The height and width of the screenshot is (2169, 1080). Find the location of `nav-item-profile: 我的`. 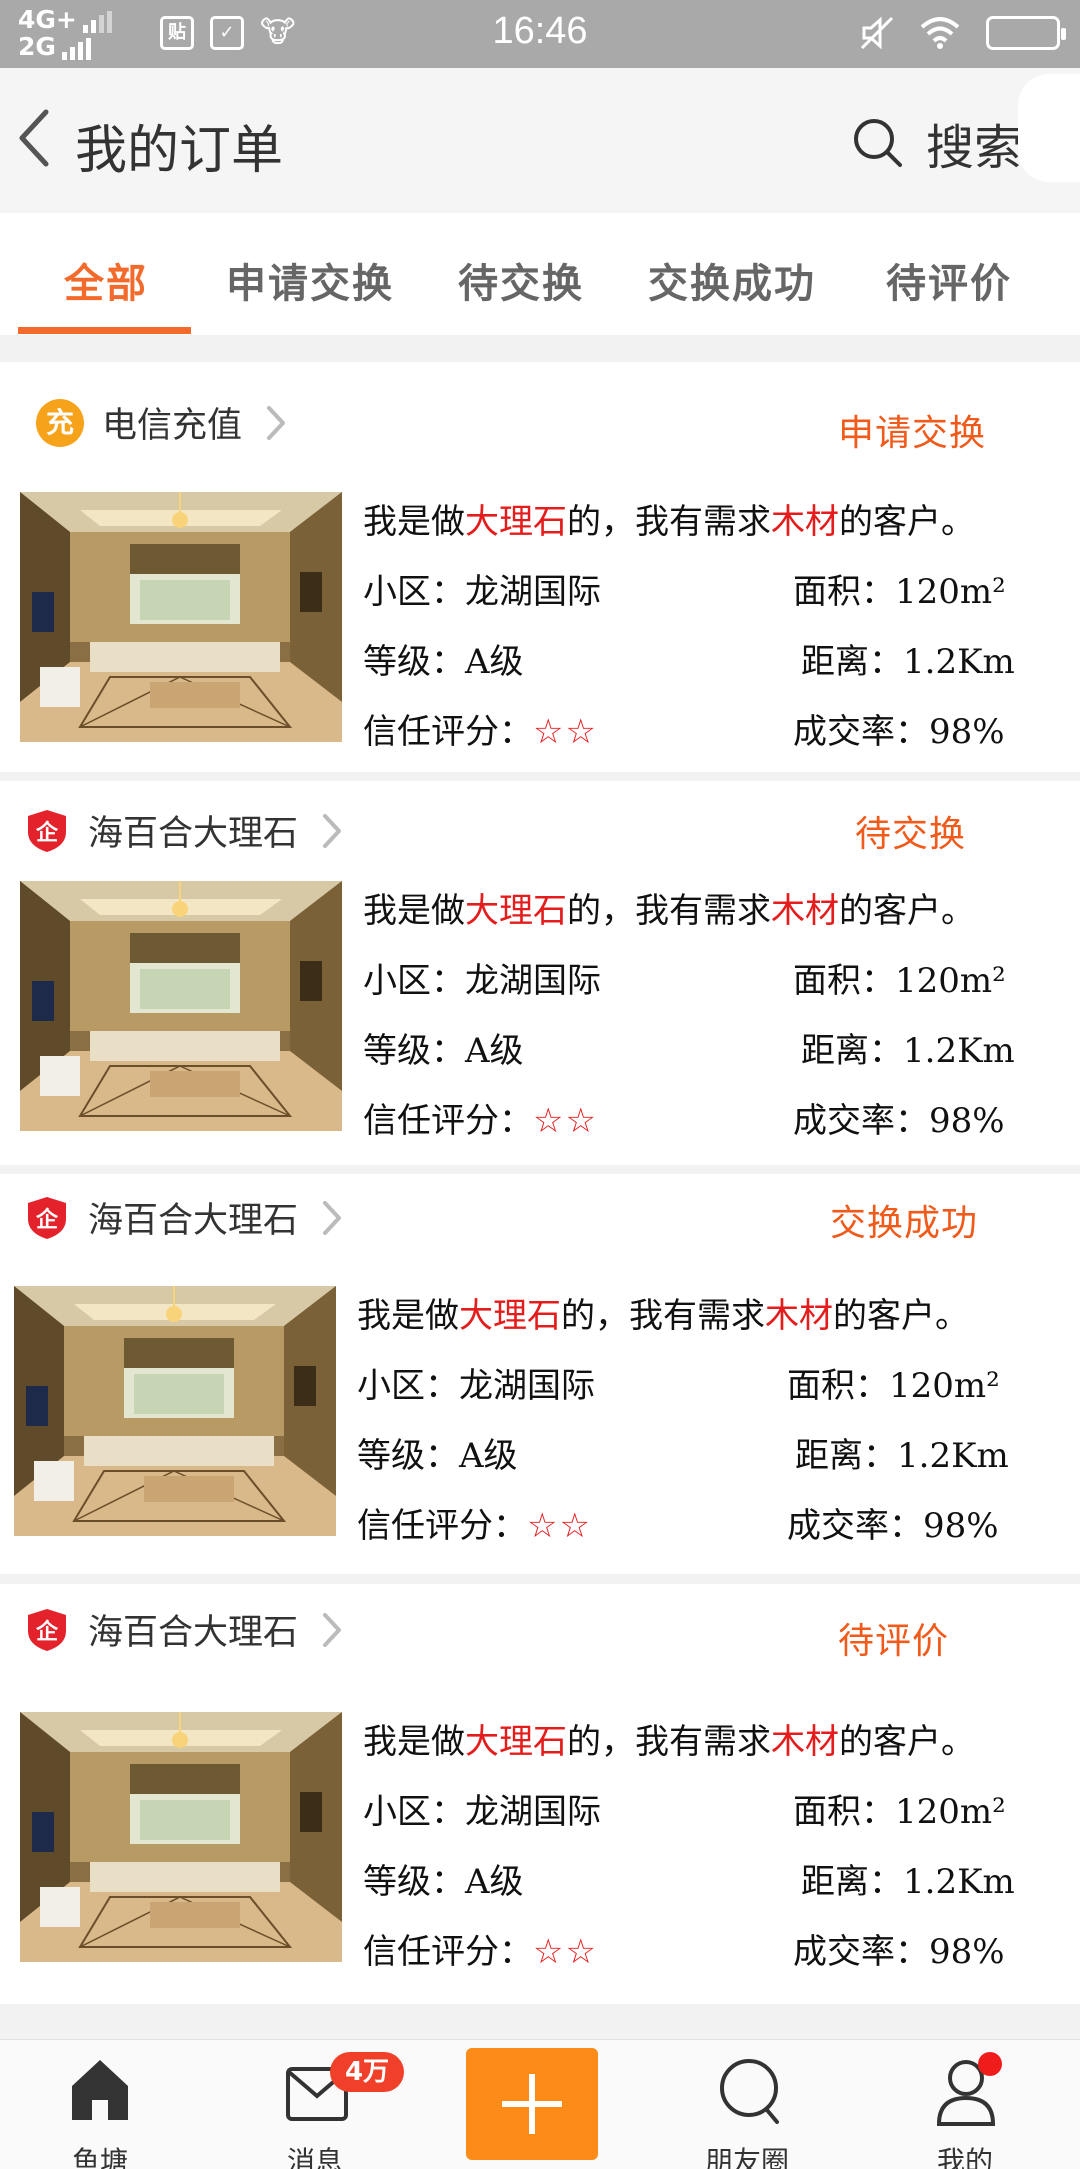

nav-item-profile: 我的 is located at coordinates (965, 2104).